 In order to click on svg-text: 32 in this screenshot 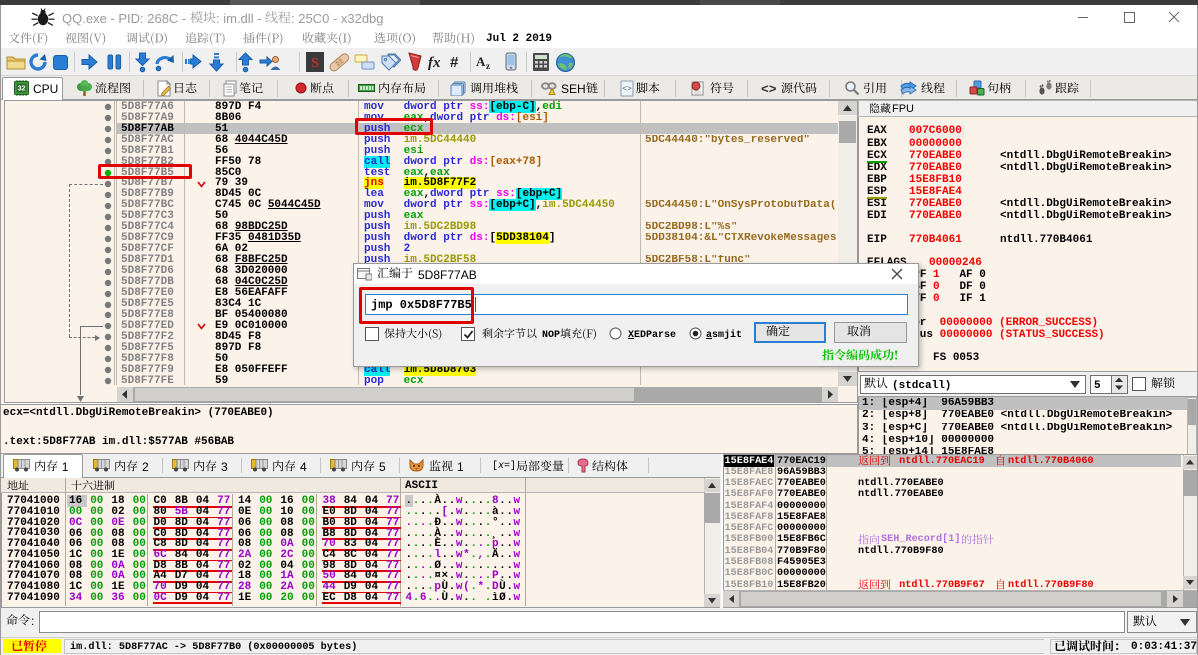, I will do `click(22, 89)`.